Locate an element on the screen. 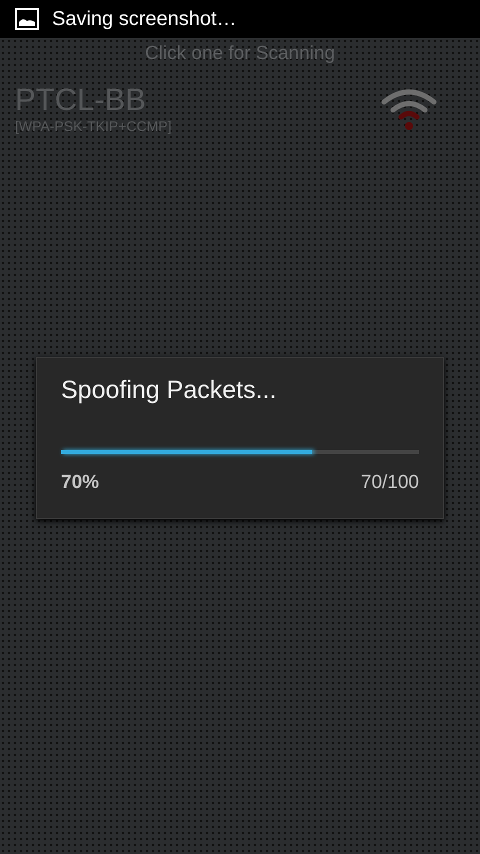  scan-hint: Click one for Scanning is located at coordinates (240, 54).